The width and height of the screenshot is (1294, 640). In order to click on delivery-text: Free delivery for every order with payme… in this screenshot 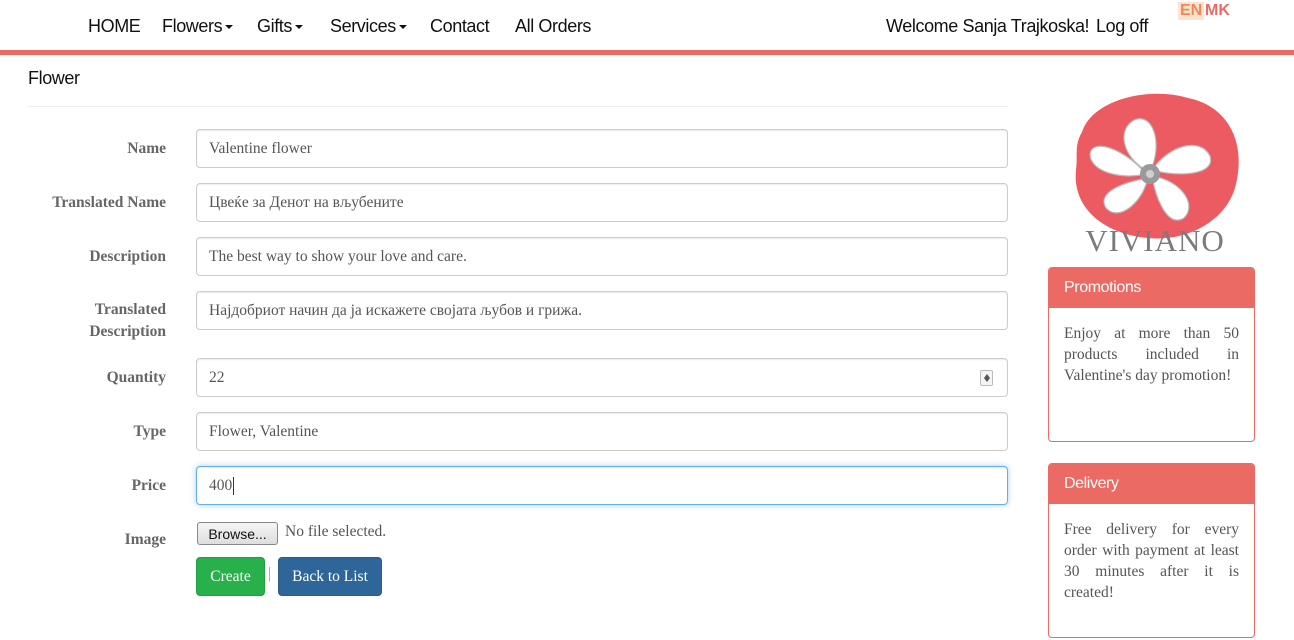, I will do `click(1151, 561)`.